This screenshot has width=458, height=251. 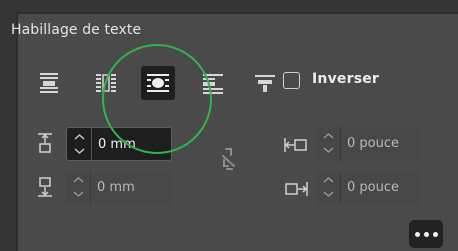 I want to click on right-offset-field: 0 pouce, so click(x=368, y=188).